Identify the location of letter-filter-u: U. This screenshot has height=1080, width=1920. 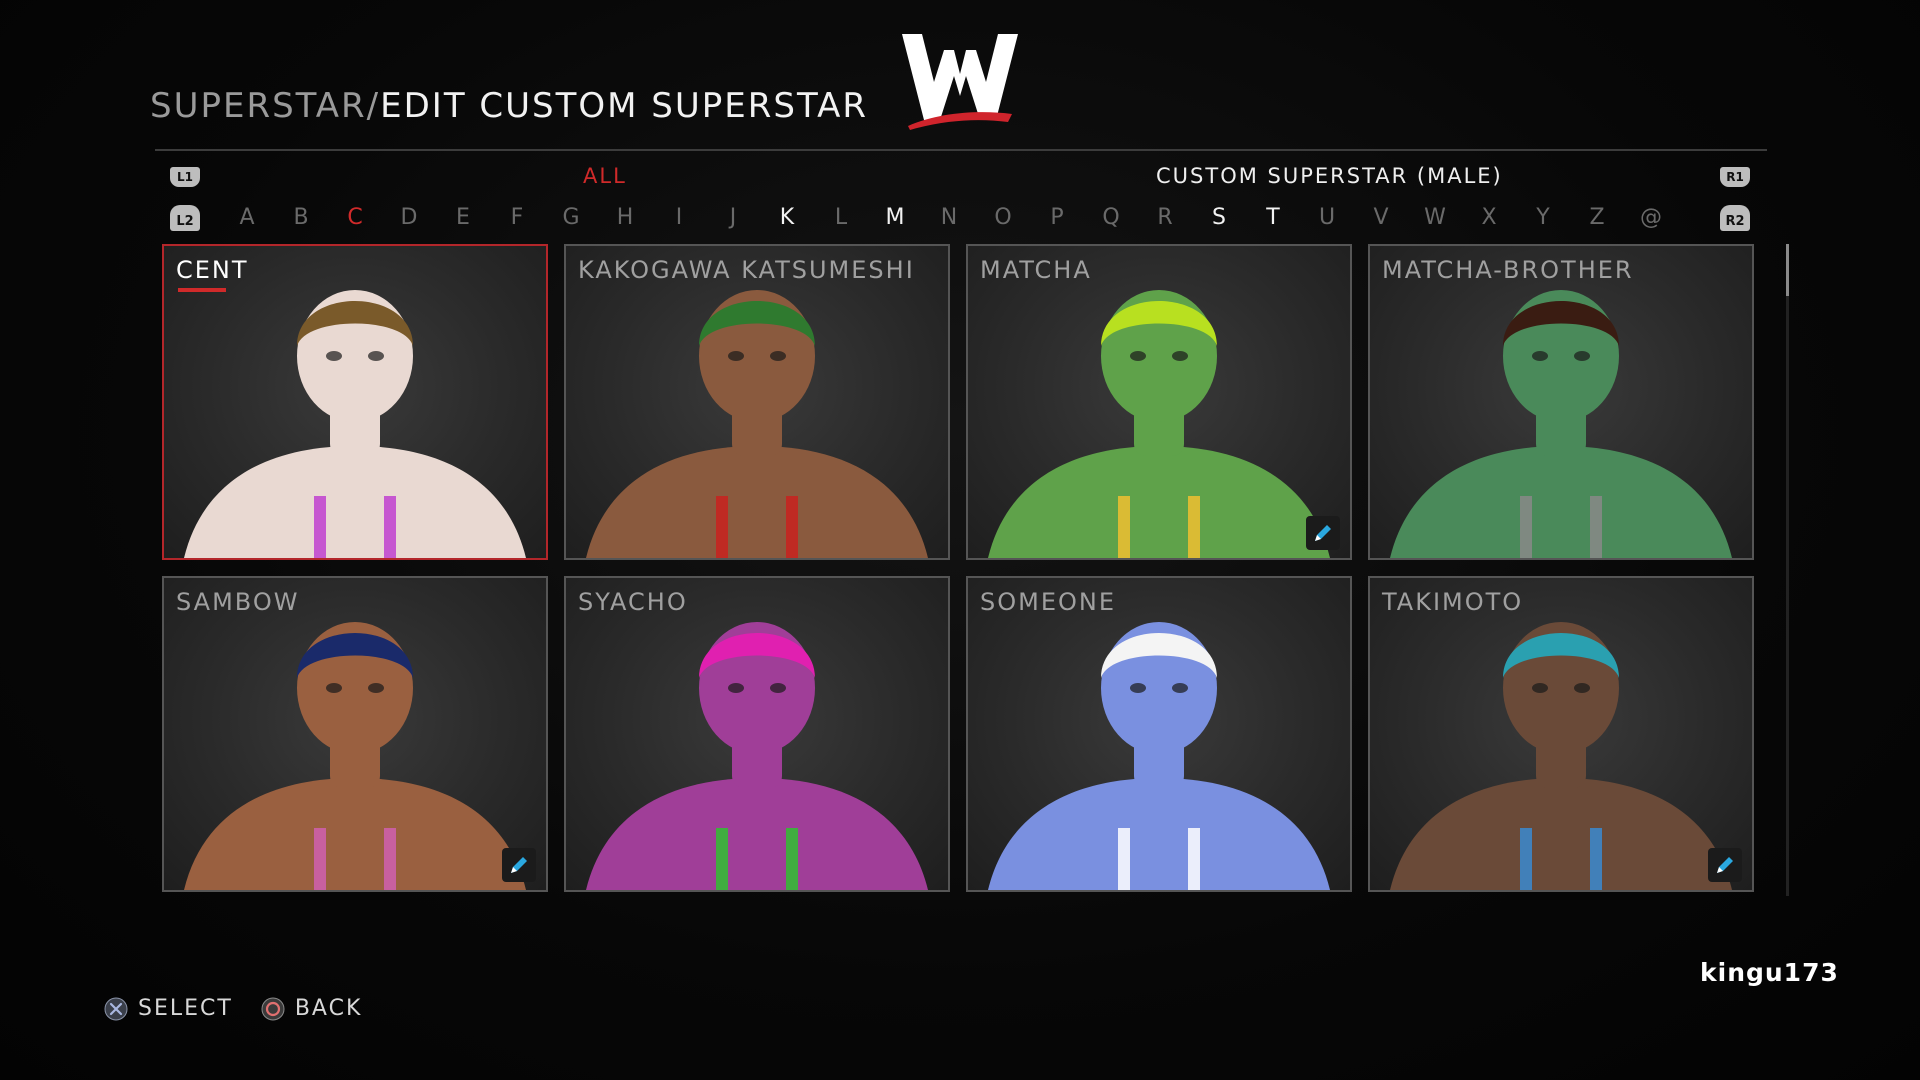
(1327, 217).